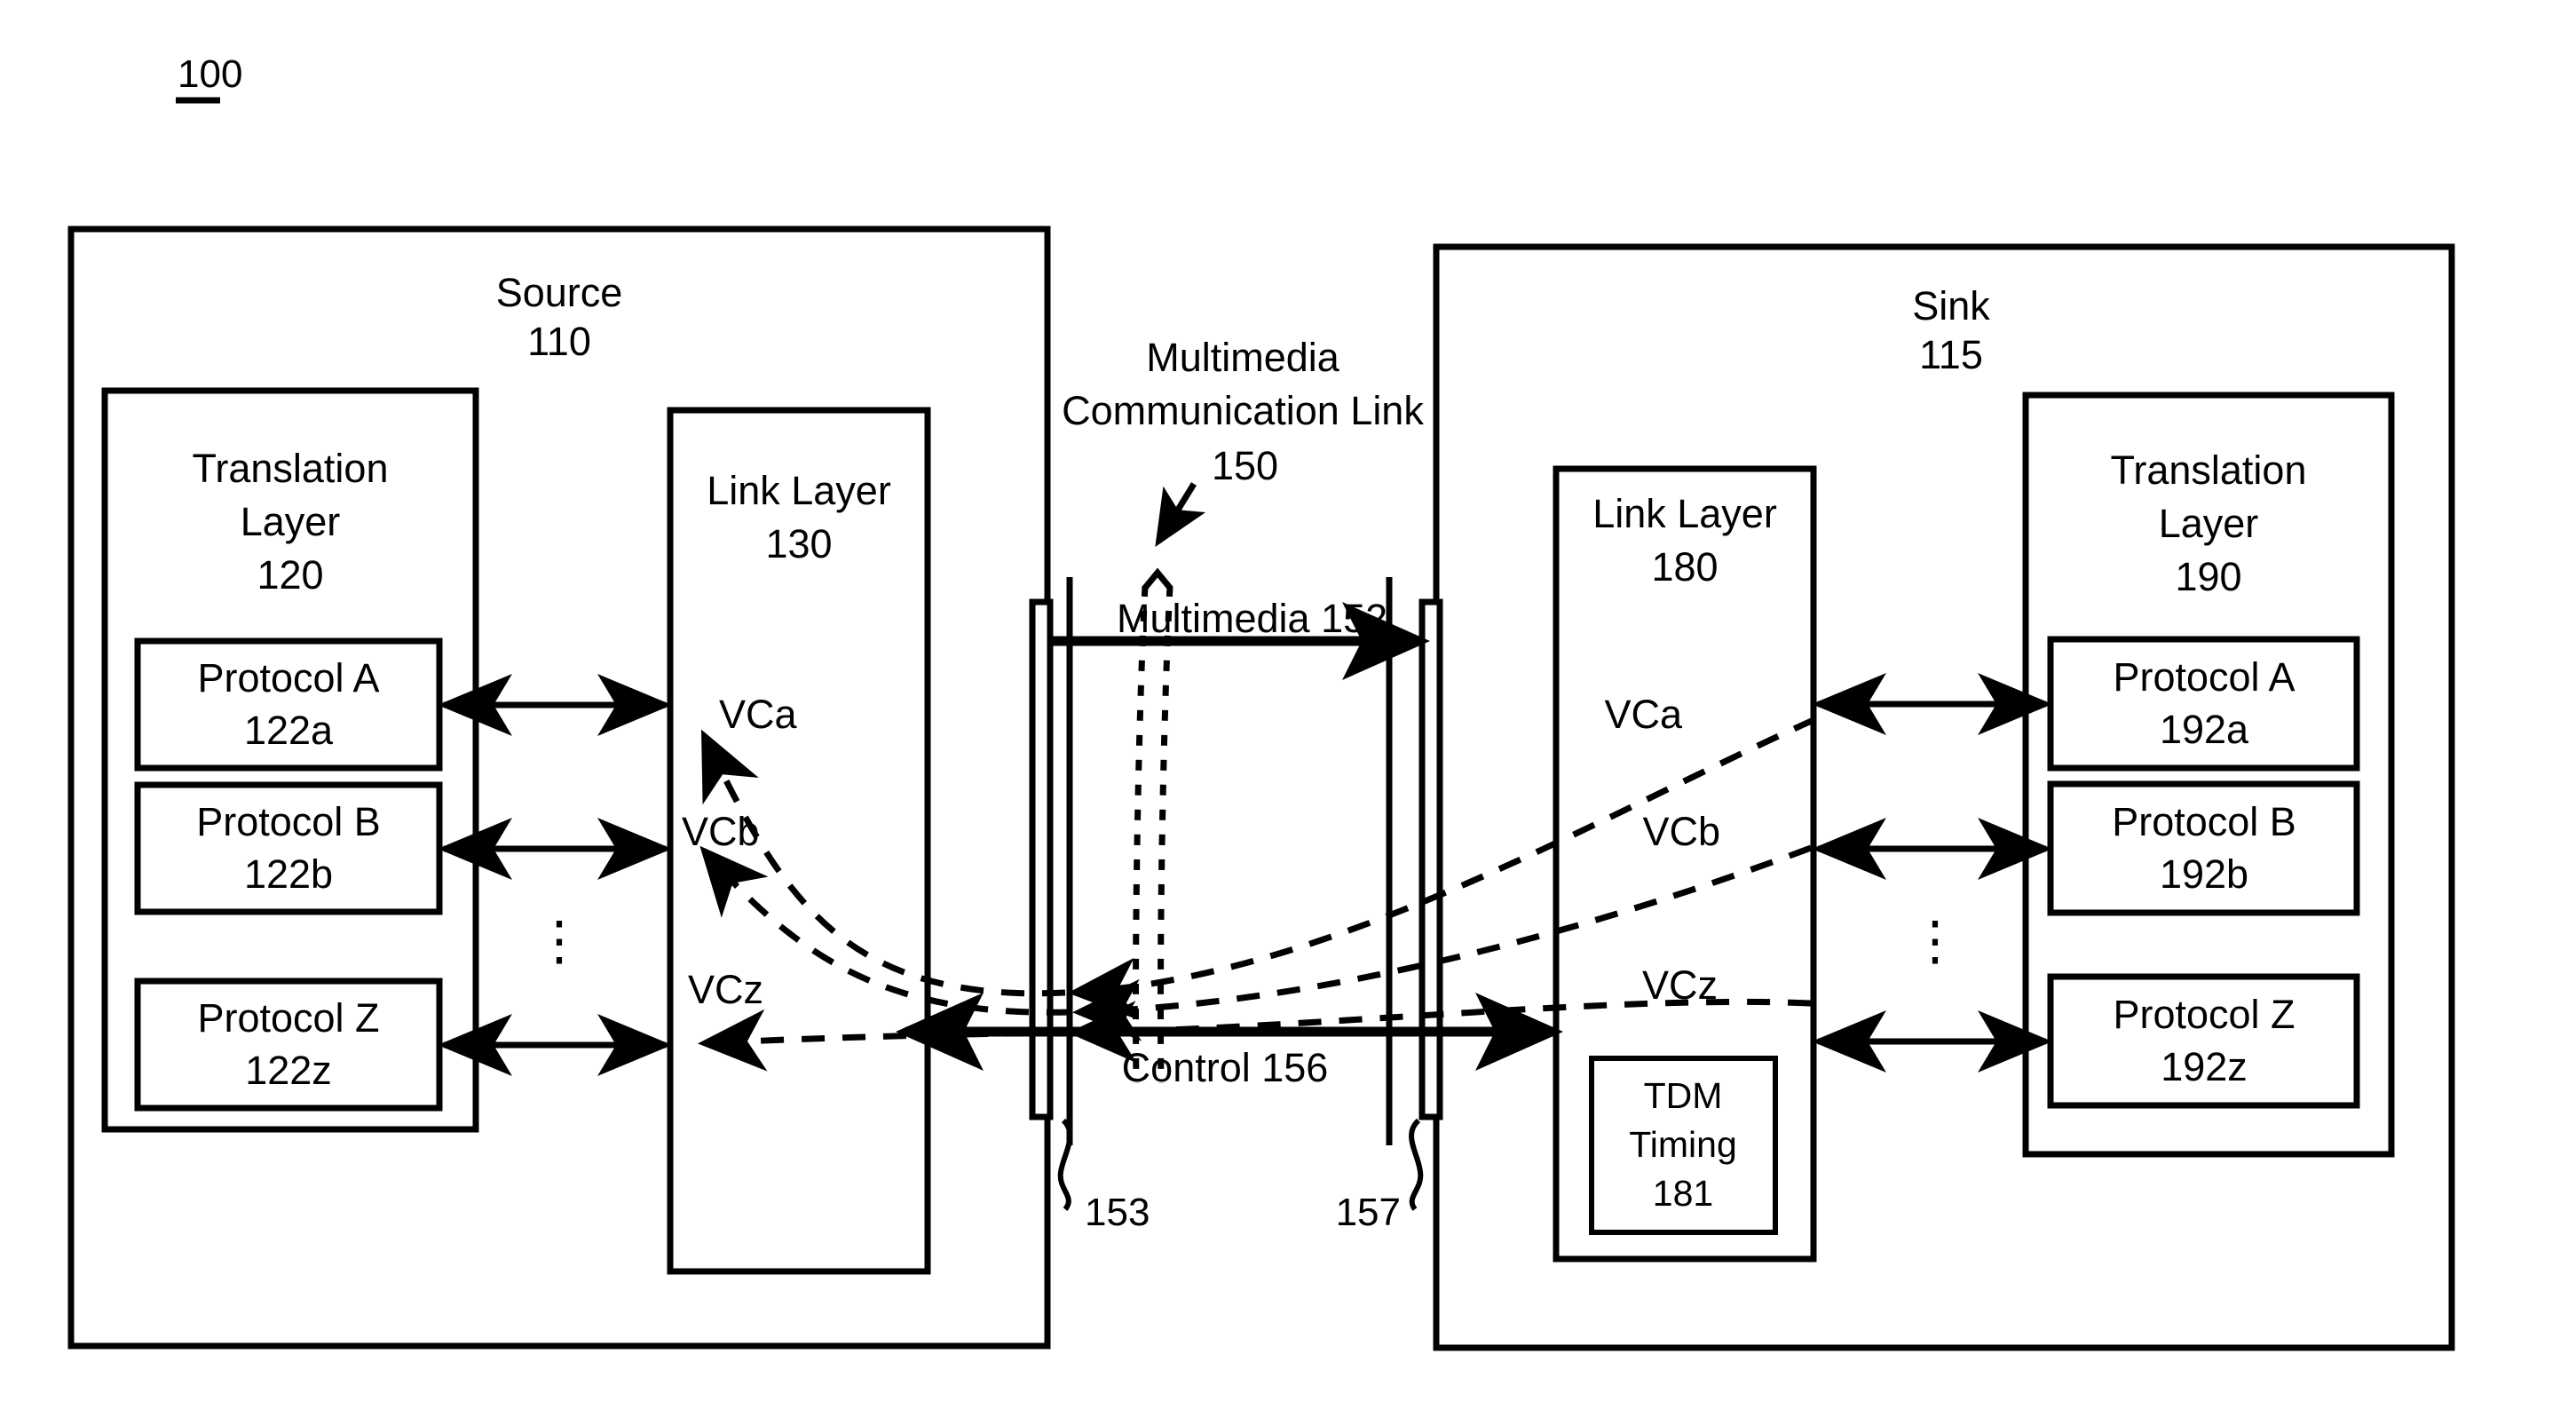  Describe the element at coordinates (559, 940) in the screenshot. I see `source-protocol-ellipsis: ⋮` at that location.